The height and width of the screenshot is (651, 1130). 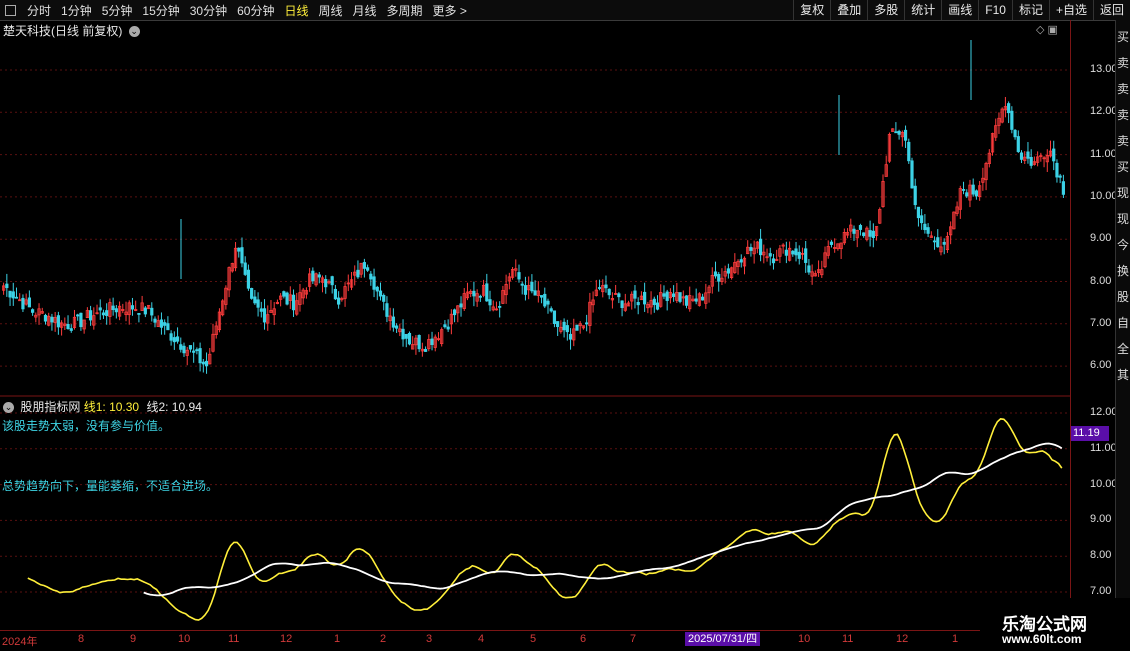 I want to click on info-label: 全, so click(x=1123, y=349).